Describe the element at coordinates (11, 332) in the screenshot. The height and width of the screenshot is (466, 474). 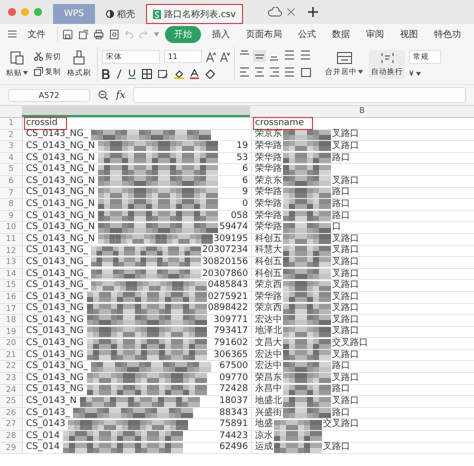
I see `row-number: 19` at that location.